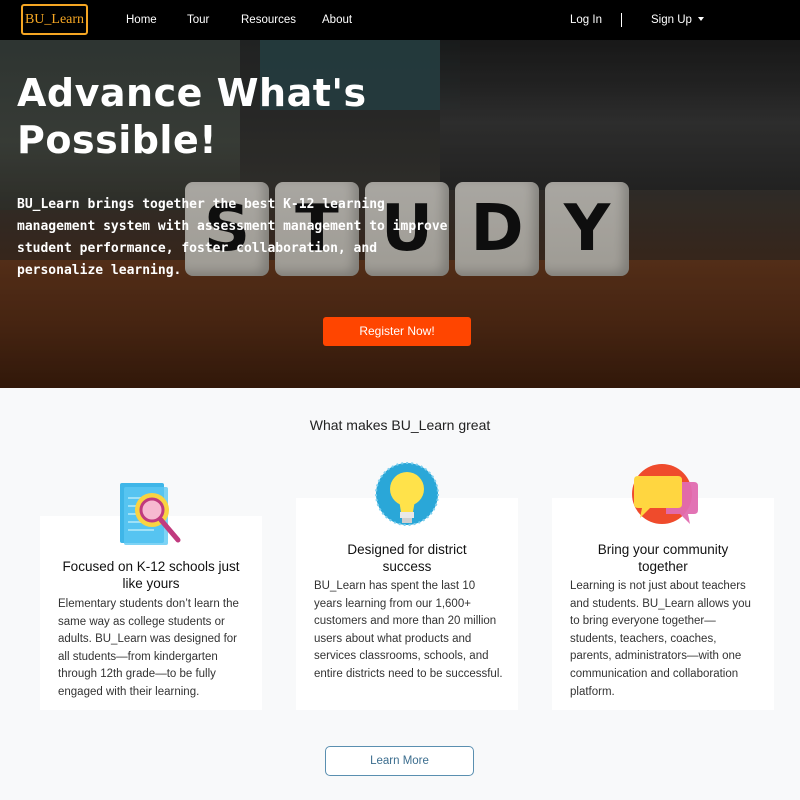  I want to click on chat-bubbles-icon, so click(665, 494).